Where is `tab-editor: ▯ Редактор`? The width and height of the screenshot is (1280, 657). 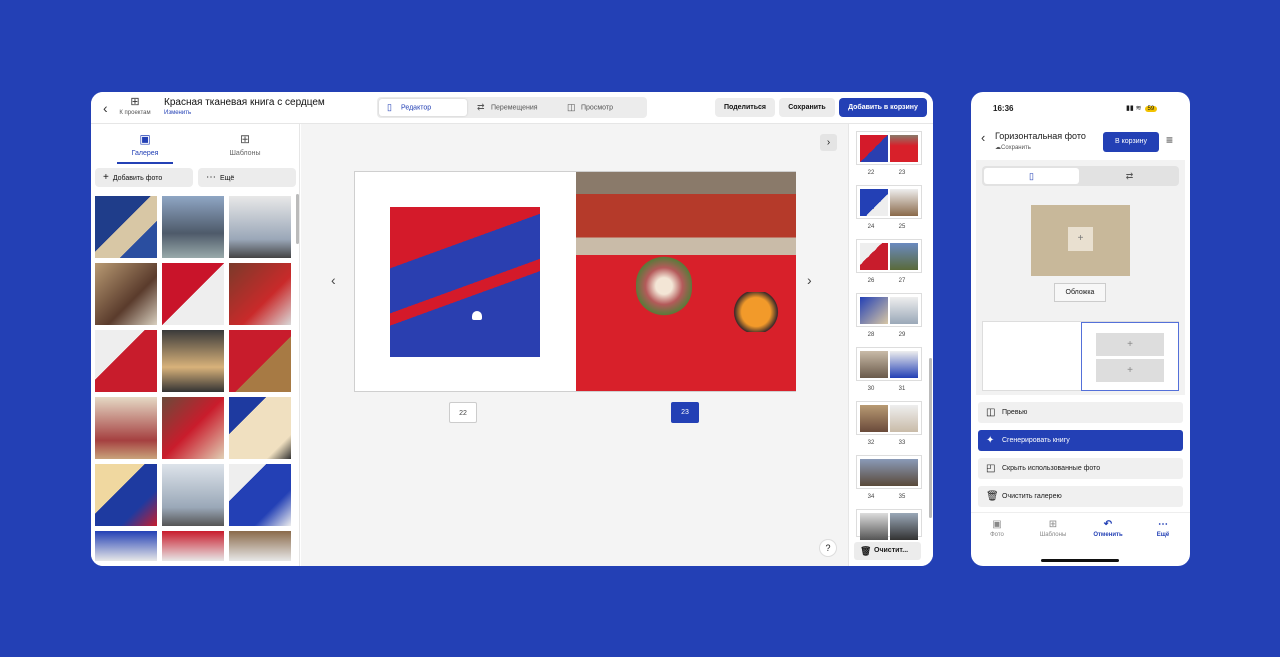 tab-editor: ▯ Редактор is located at coordinates (423, 107).